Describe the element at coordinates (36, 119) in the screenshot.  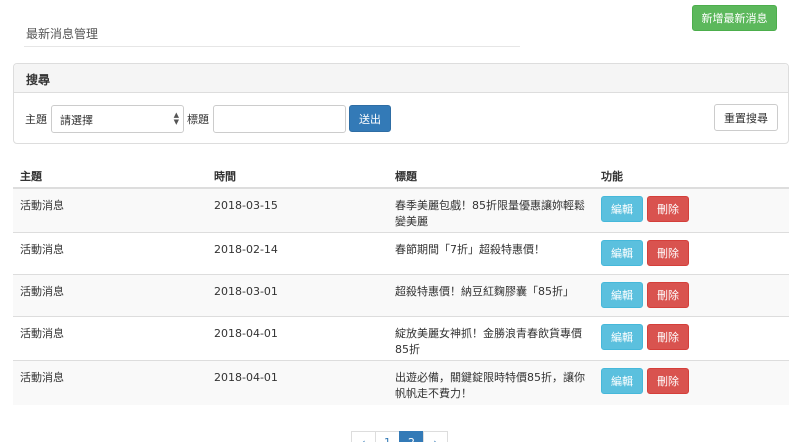
I see `topic-label: 主題` at that location.